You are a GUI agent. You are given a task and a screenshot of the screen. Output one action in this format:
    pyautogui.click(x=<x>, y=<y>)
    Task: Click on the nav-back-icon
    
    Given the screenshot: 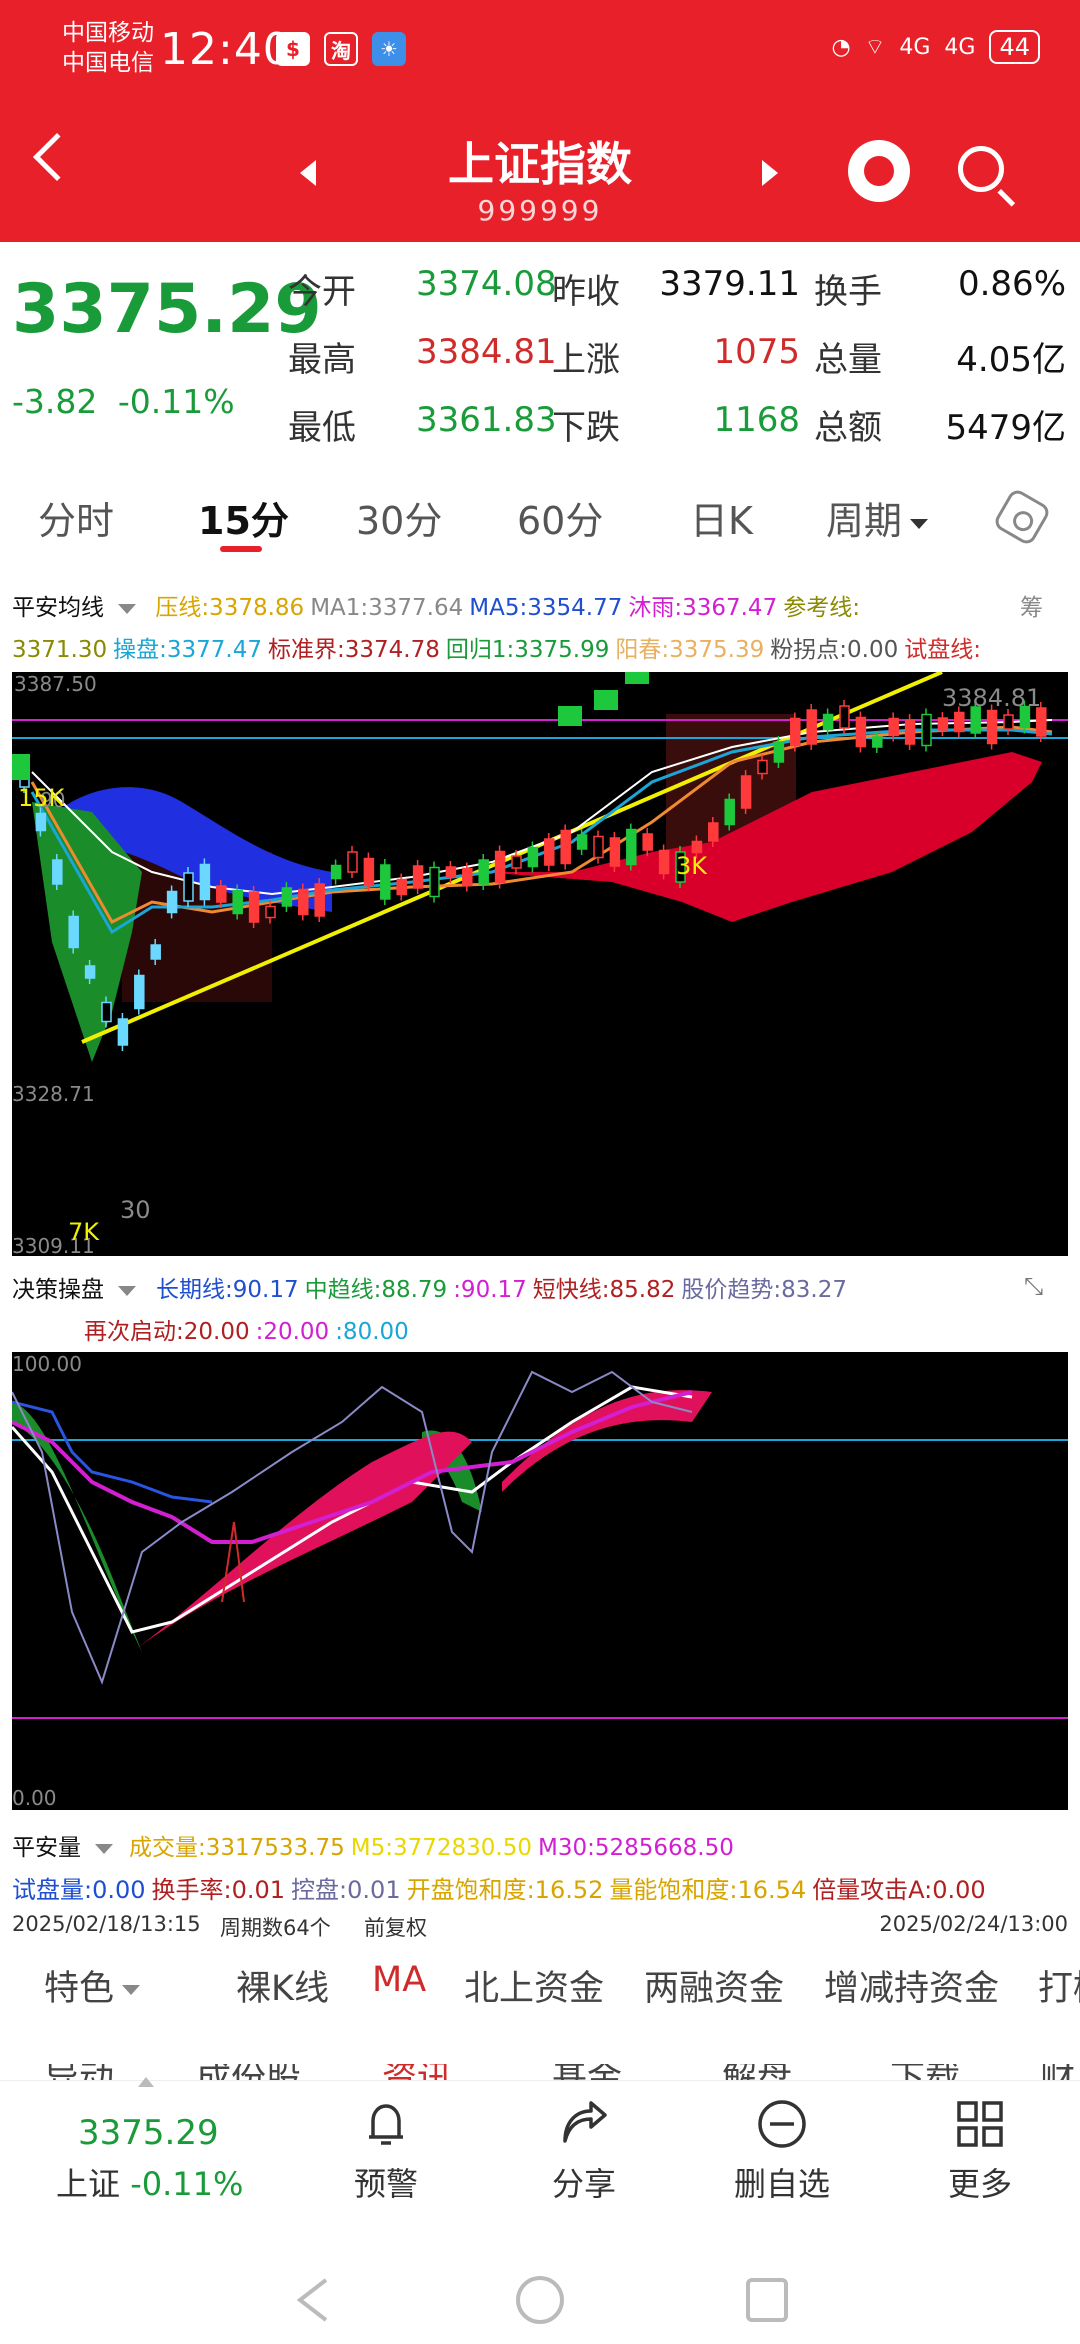 What is the action you would take?
    pyautogui.click(x=312, y=2300)
    